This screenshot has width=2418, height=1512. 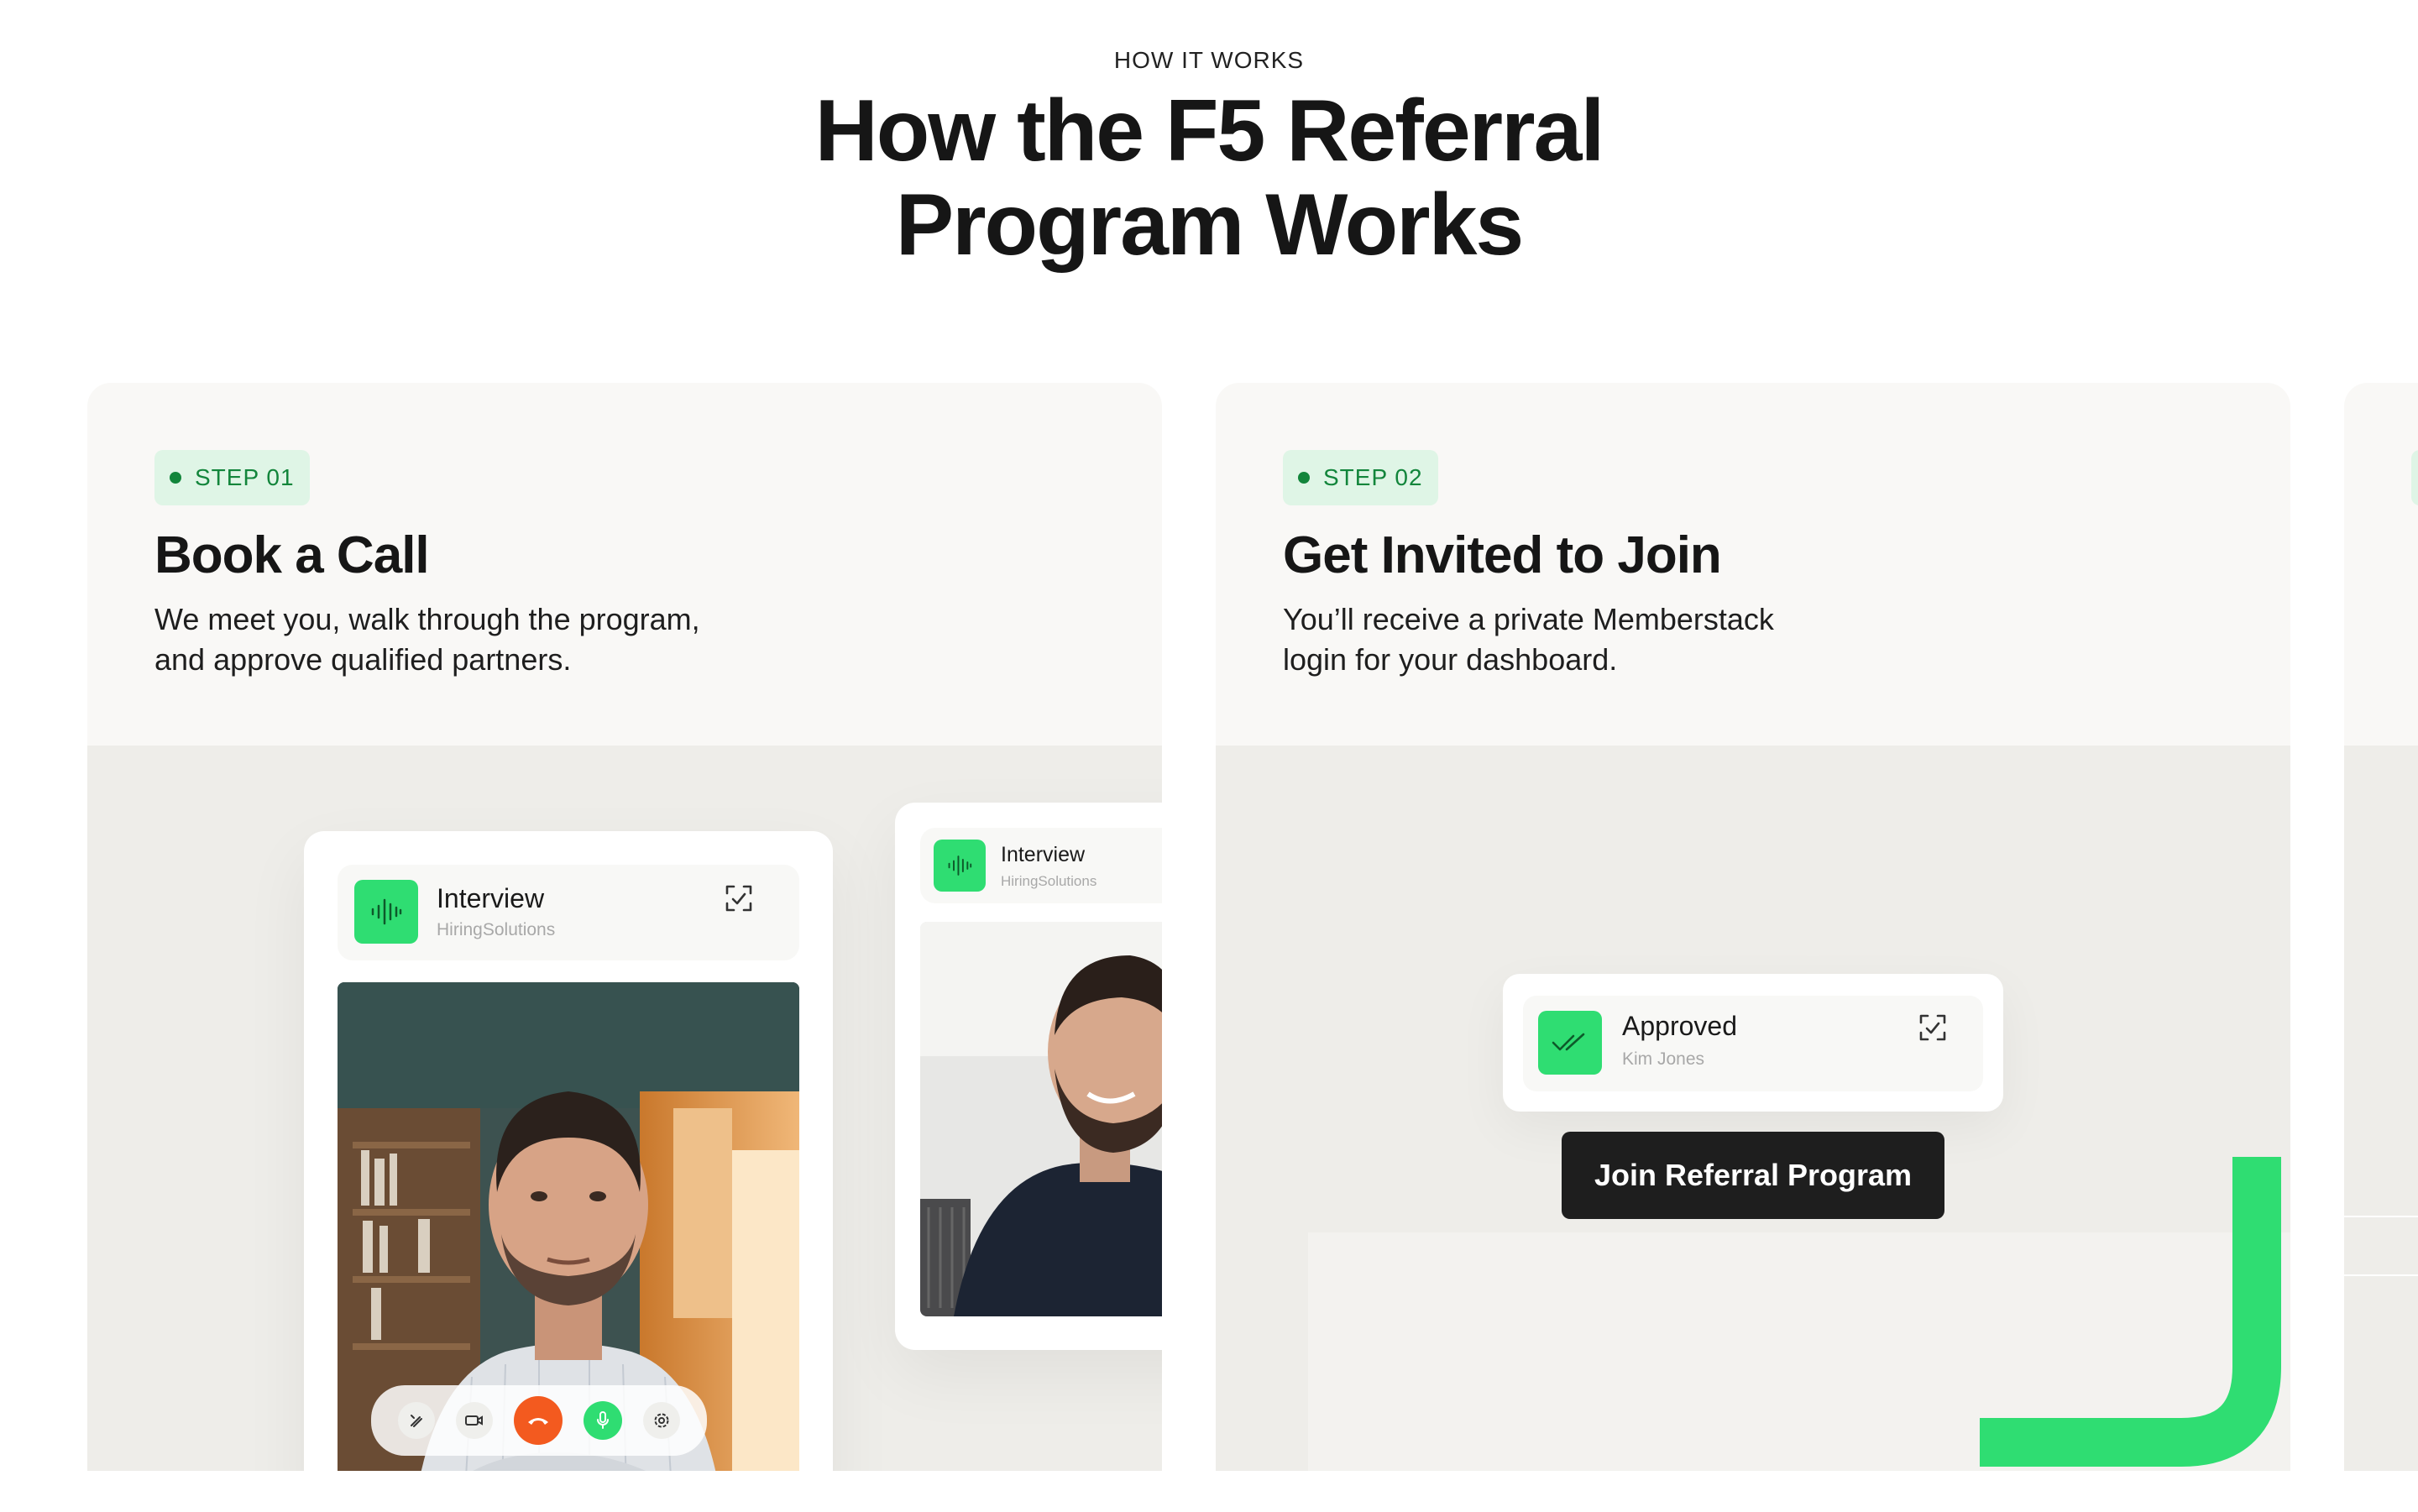 I want to click on magic-wand-icon, so click(x=417, y=1420).